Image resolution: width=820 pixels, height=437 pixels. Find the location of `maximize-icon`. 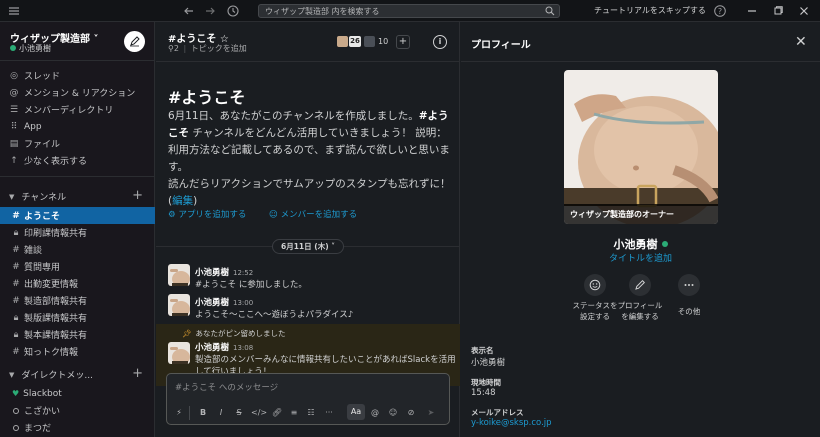

maximize-icon is located at coordinates (778, 11).